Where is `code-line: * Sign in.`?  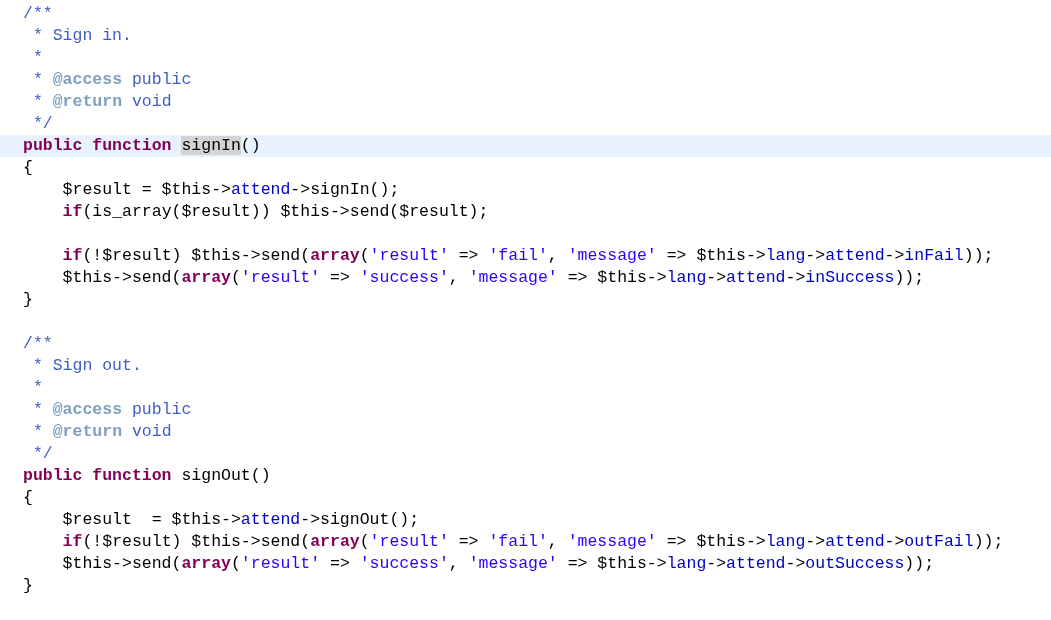
code-line: * Sign in. is located at coordinates (81, 35).